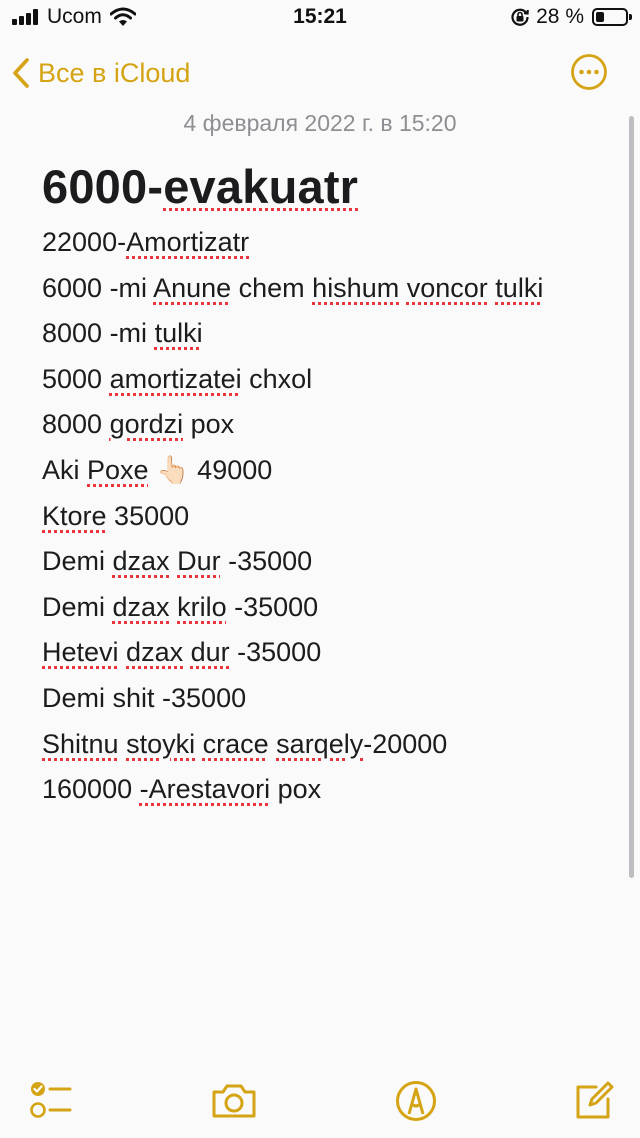 Image resolution: width=640 pixels, height=1138 pixels. I want to click on misspelled-word: dur, so click(210, 652).